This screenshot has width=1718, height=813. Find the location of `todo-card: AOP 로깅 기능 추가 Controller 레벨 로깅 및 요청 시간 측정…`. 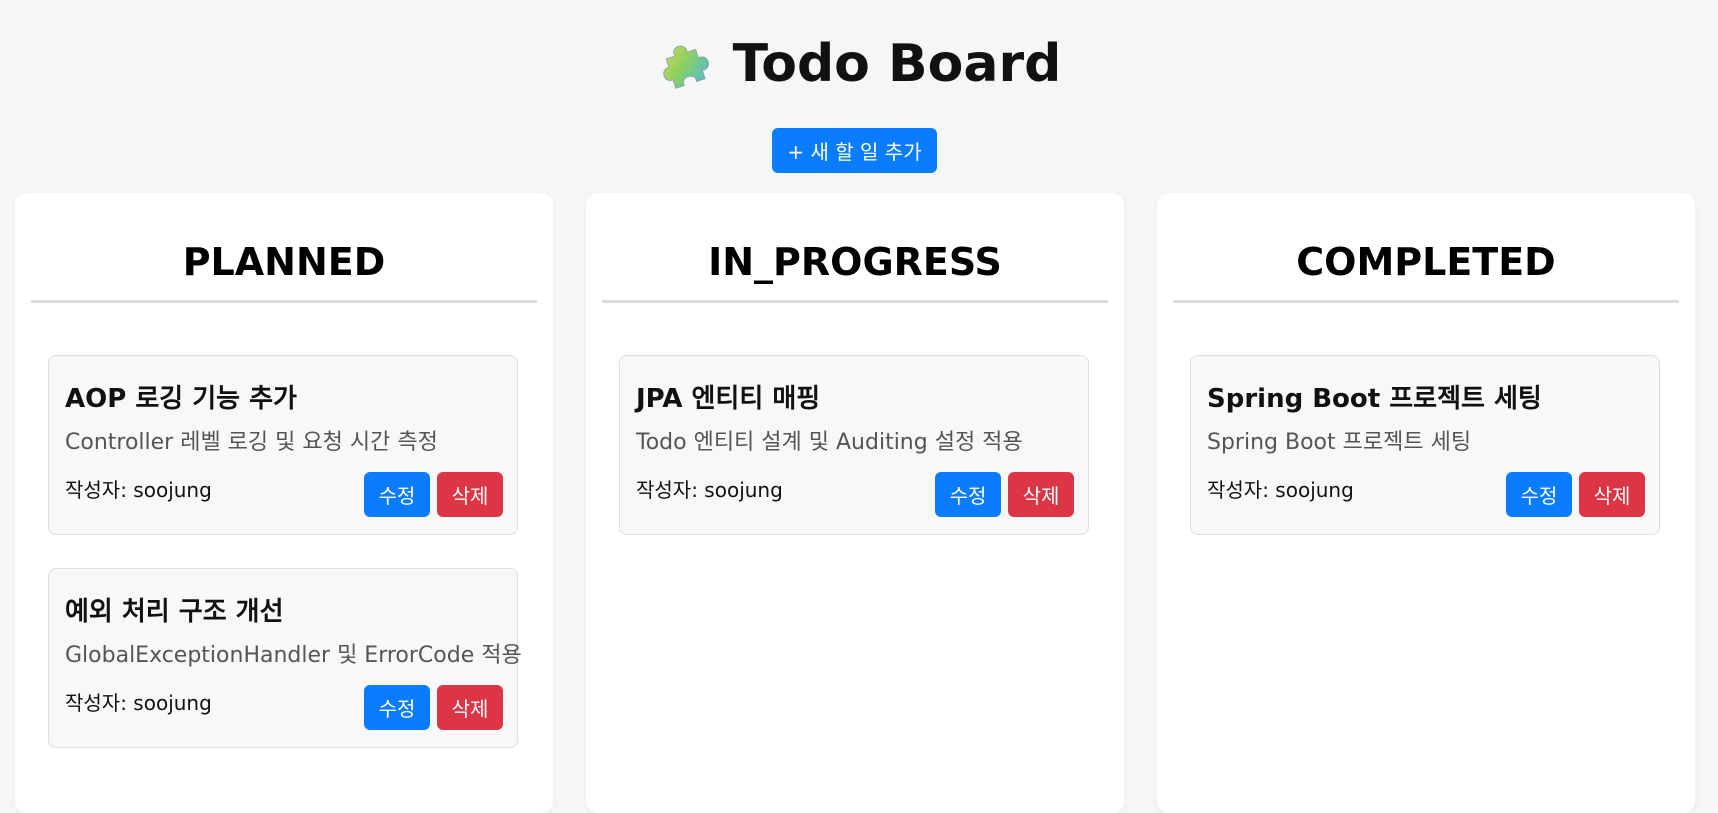

todo-card: AOP 로깅 기능 추가 Controller 레벨 로깅 및 요청 시간 측정… is located at coordinates (283, 445).